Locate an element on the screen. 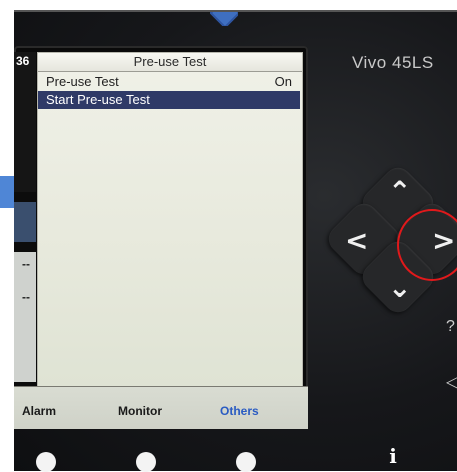 The width and height of the screenshot is (457, 472). brand-label: Vivo 45LS is located at coordinates (393, 62).